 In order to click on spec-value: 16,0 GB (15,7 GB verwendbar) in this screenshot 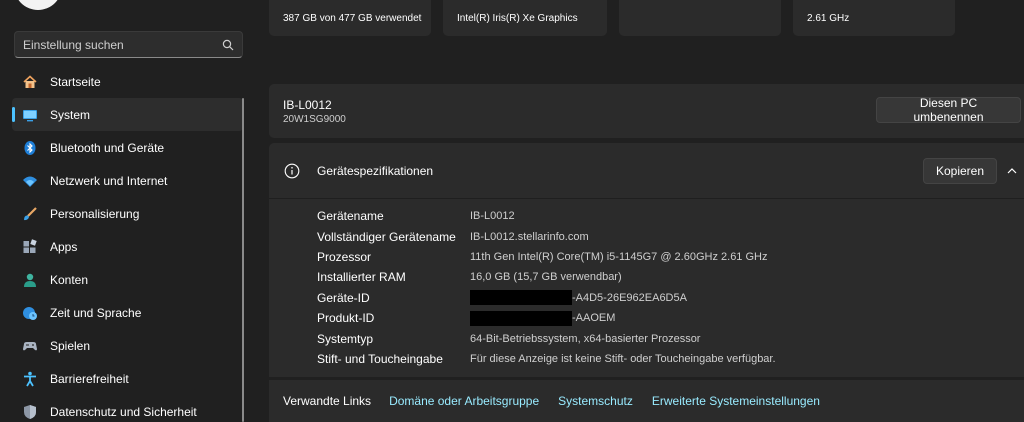, I will do `click(546, 277)`.